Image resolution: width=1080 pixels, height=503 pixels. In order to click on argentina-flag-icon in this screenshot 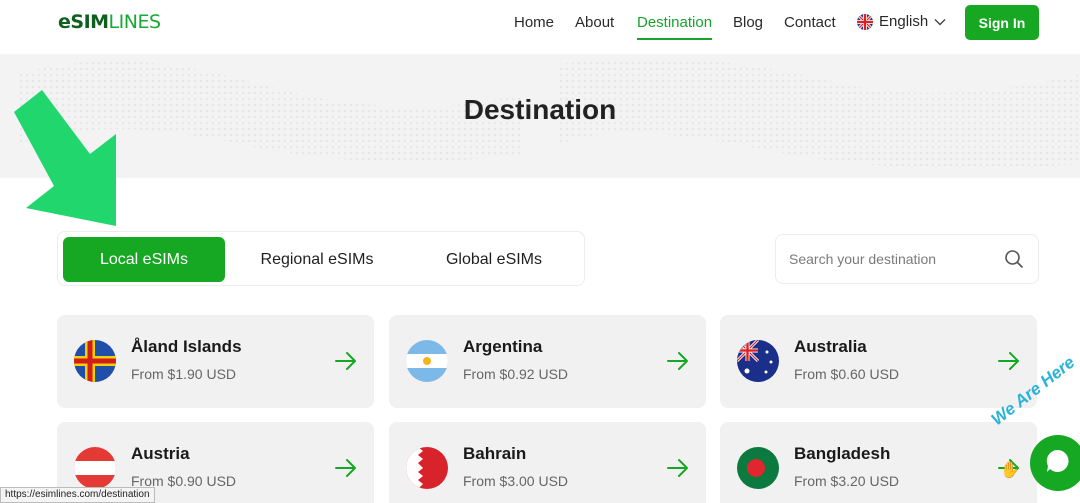, I will do `click(427, 361)`.